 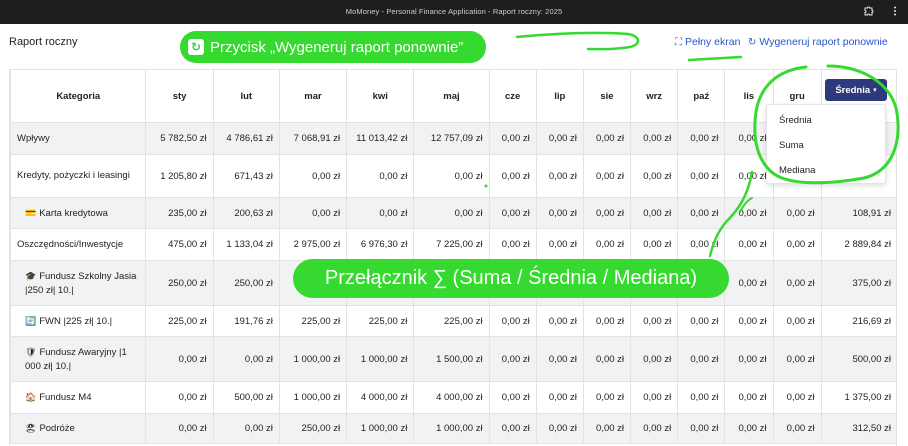 What do you see at coordinates (701, 96) in the screenshot?
I see `column-header-paz: paź` at bounding box center [701, 96].